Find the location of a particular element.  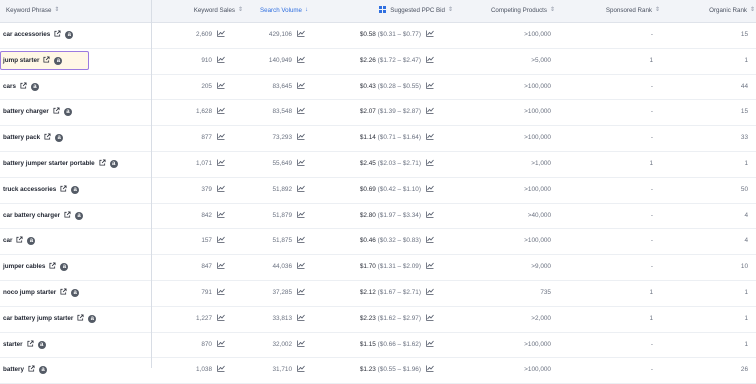

keyword-cell: car accessories a is located at coordinates (38, 35).